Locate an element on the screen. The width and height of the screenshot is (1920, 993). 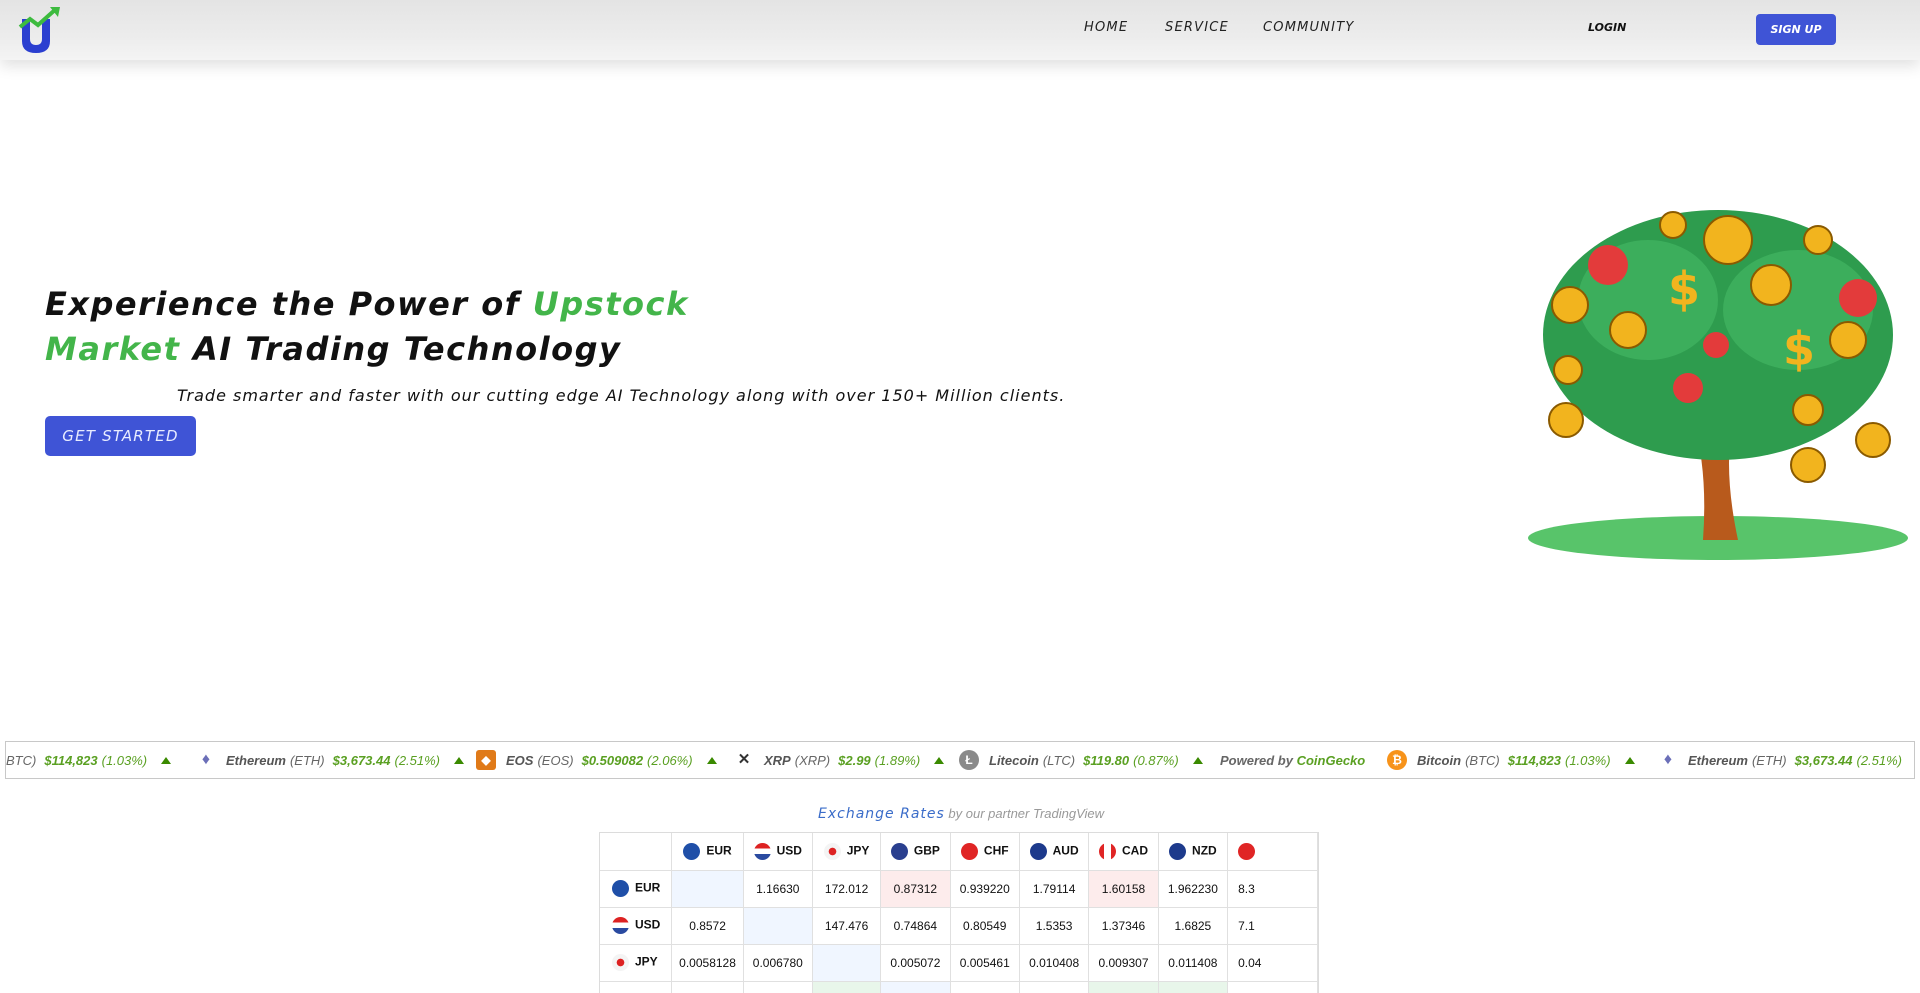
rate-cell: 0.74864 is located at coordinates (915, 926).